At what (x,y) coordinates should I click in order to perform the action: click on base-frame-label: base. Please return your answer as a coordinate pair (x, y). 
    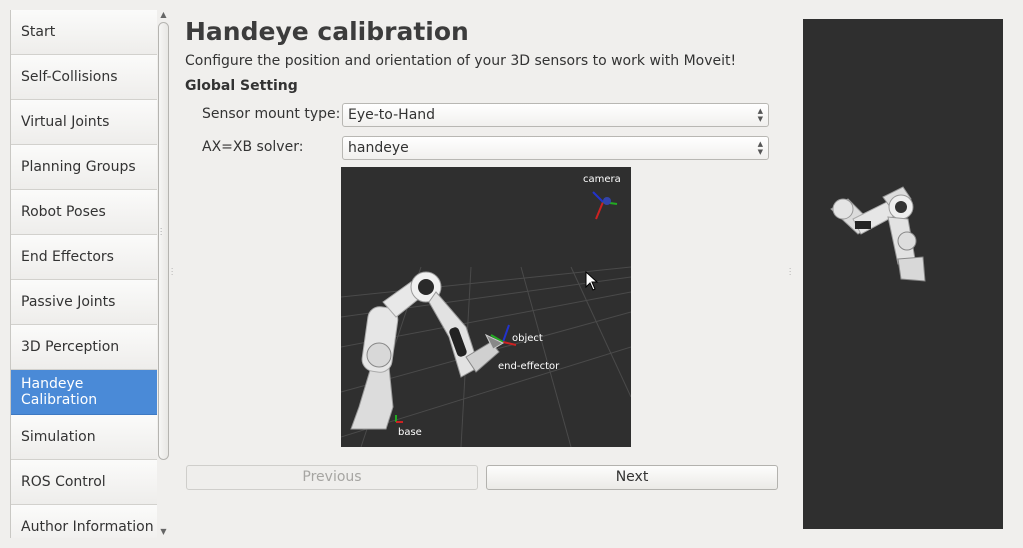
    Looking at the image, I should click on (410, 432).